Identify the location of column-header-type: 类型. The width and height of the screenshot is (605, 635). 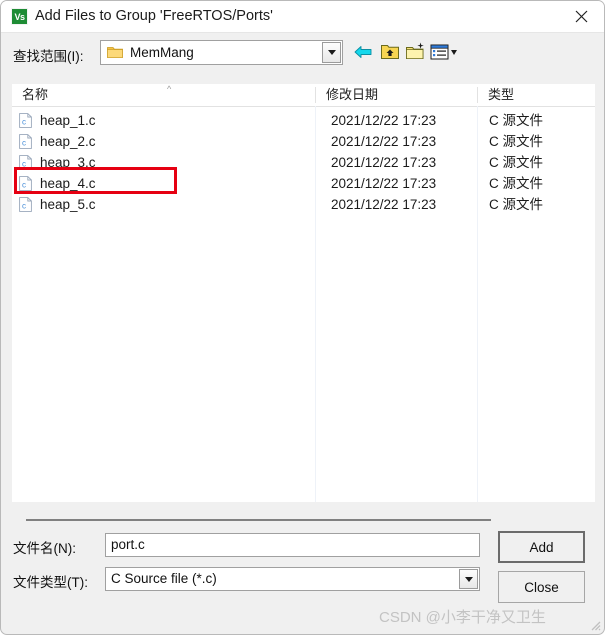
(537, 95).